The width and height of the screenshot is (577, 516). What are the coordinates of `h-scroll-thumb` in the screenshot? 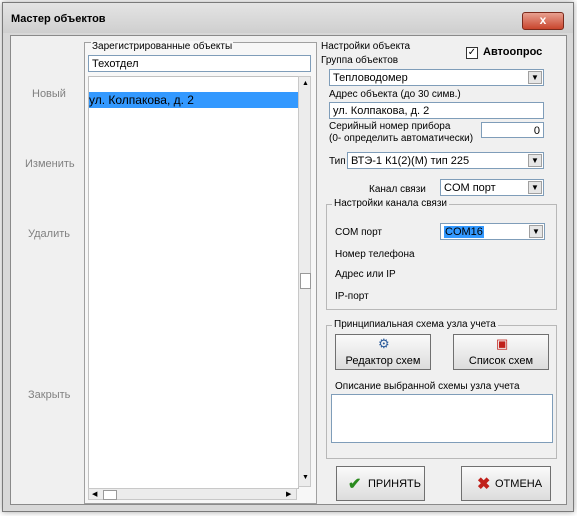 It's located at (110, 495).